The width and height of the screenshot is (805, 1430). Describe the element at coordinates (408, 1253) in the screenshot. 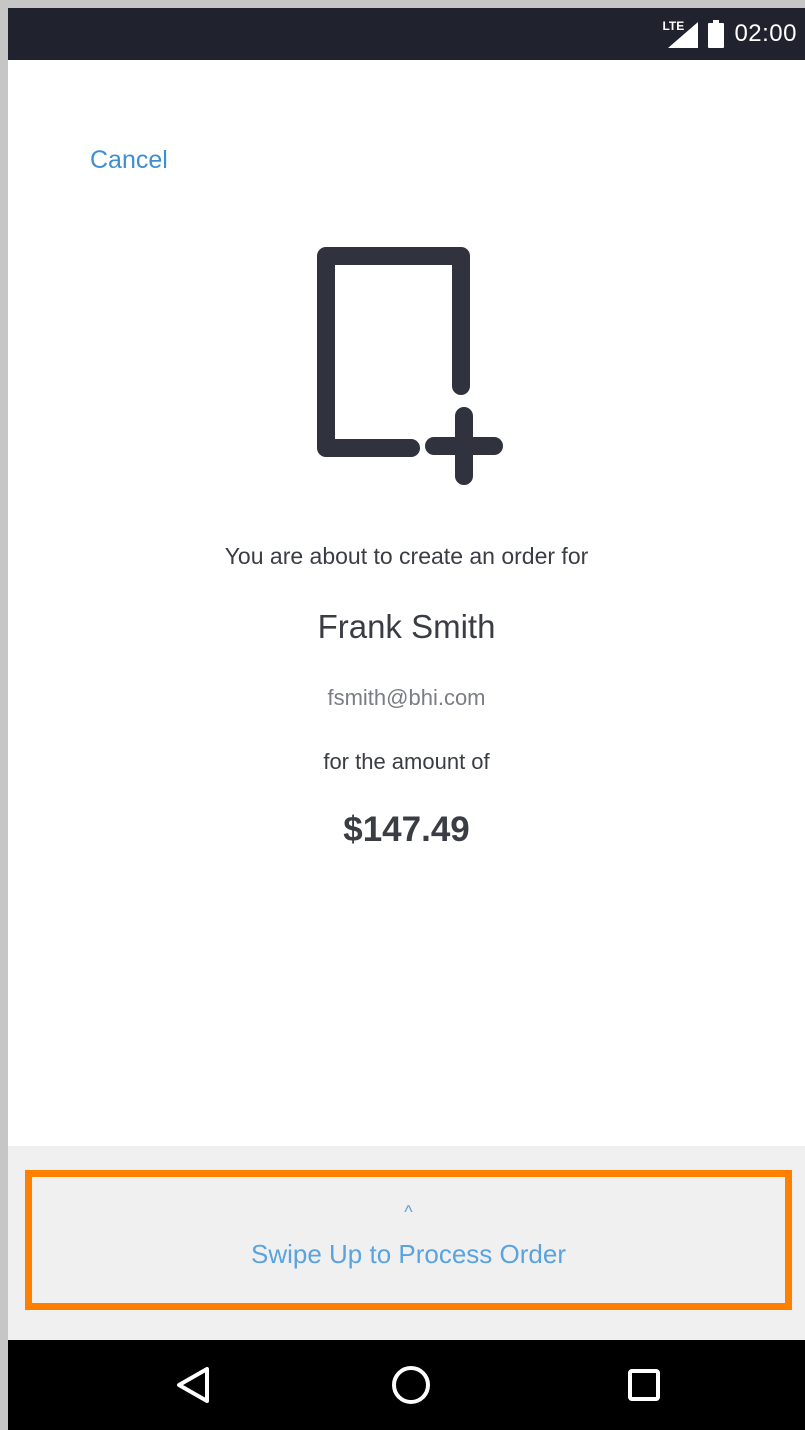

I see `swipe-label: Swipe Up to Process Order` at that location.